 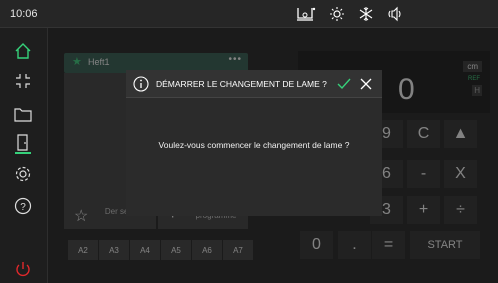 I want to click on program-a4: A4, so click(x=145, y=250).